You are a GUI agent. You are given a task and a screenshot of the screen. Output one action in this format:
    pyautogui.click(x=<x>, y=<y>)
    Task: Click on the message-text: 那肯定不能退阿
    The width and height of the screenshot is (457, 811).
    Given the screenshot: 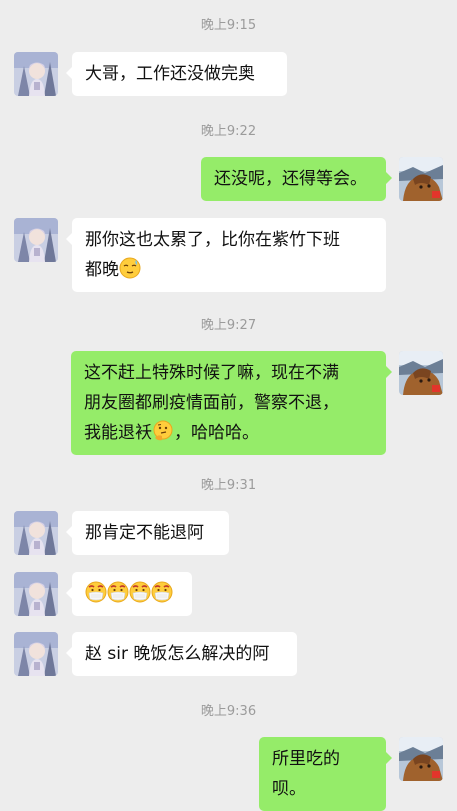 What is the action you would take?
    pyautogui.click(x=144, y=533)
    